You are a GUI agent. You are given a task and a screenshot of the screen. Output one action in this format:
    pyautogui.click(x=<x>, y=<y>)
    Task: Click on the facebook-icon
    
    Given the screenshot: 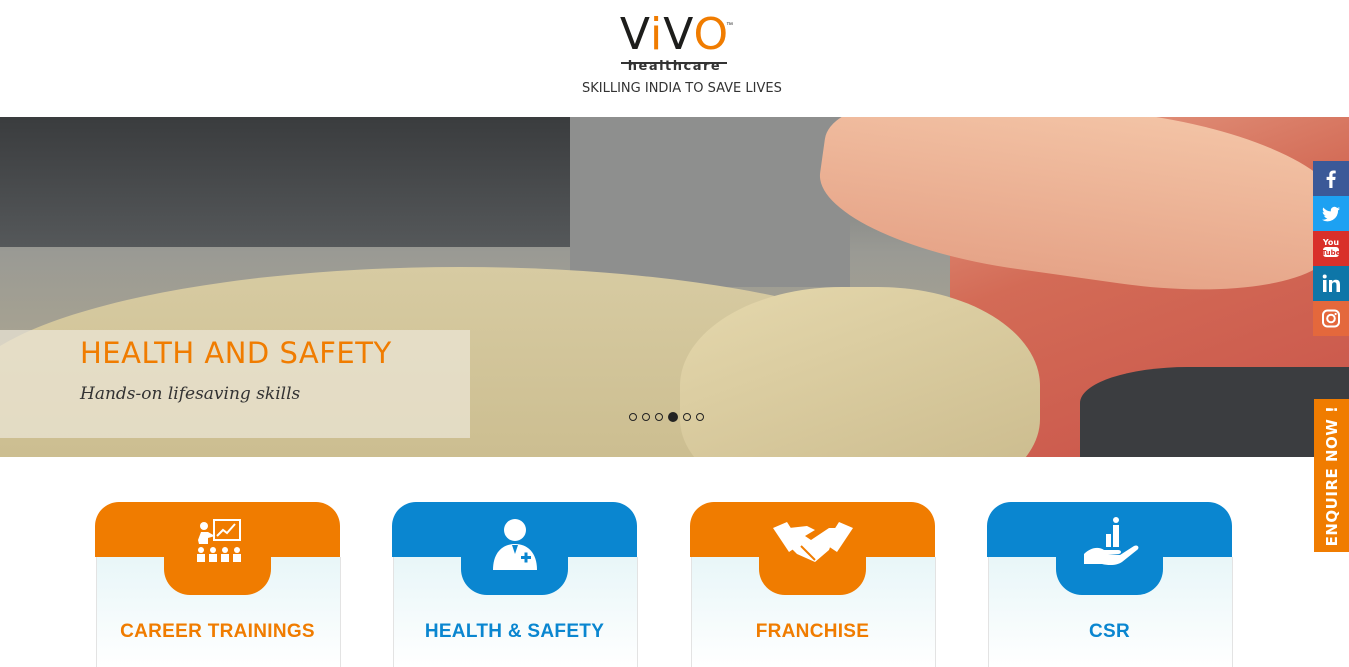 What is the action you would take?
    pyautogui.click(x=1331, y=178)
    